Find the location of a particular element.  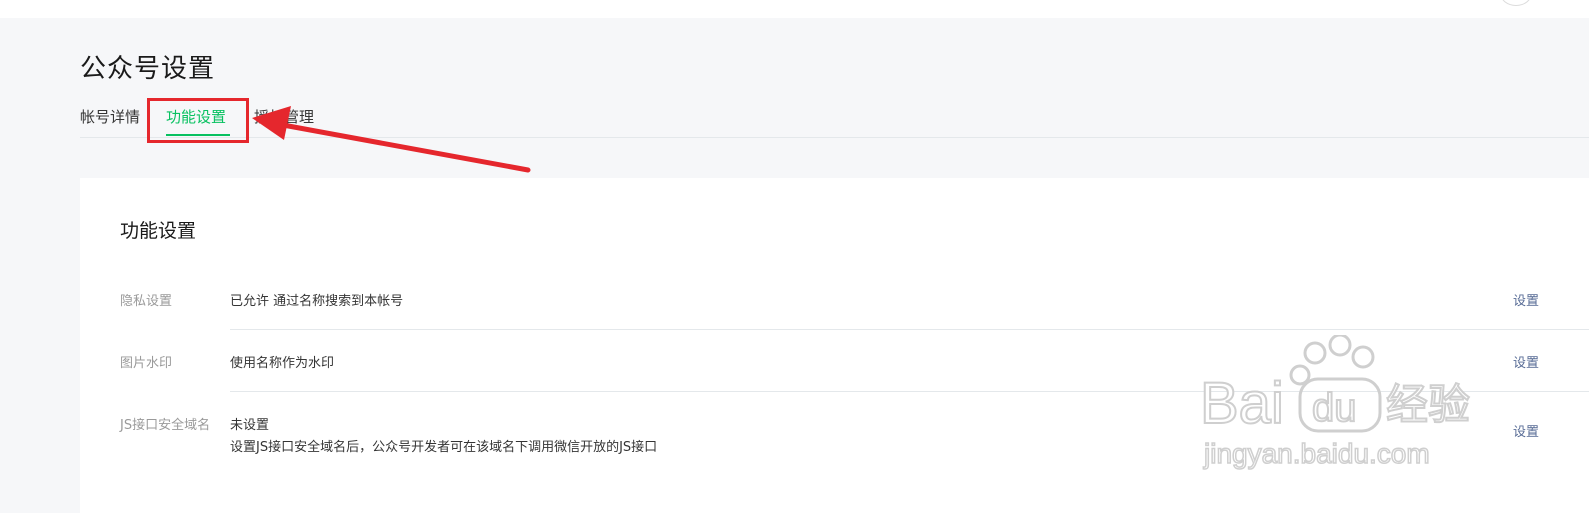

row-label: 图片水印 is located at coordinates (146, 363).